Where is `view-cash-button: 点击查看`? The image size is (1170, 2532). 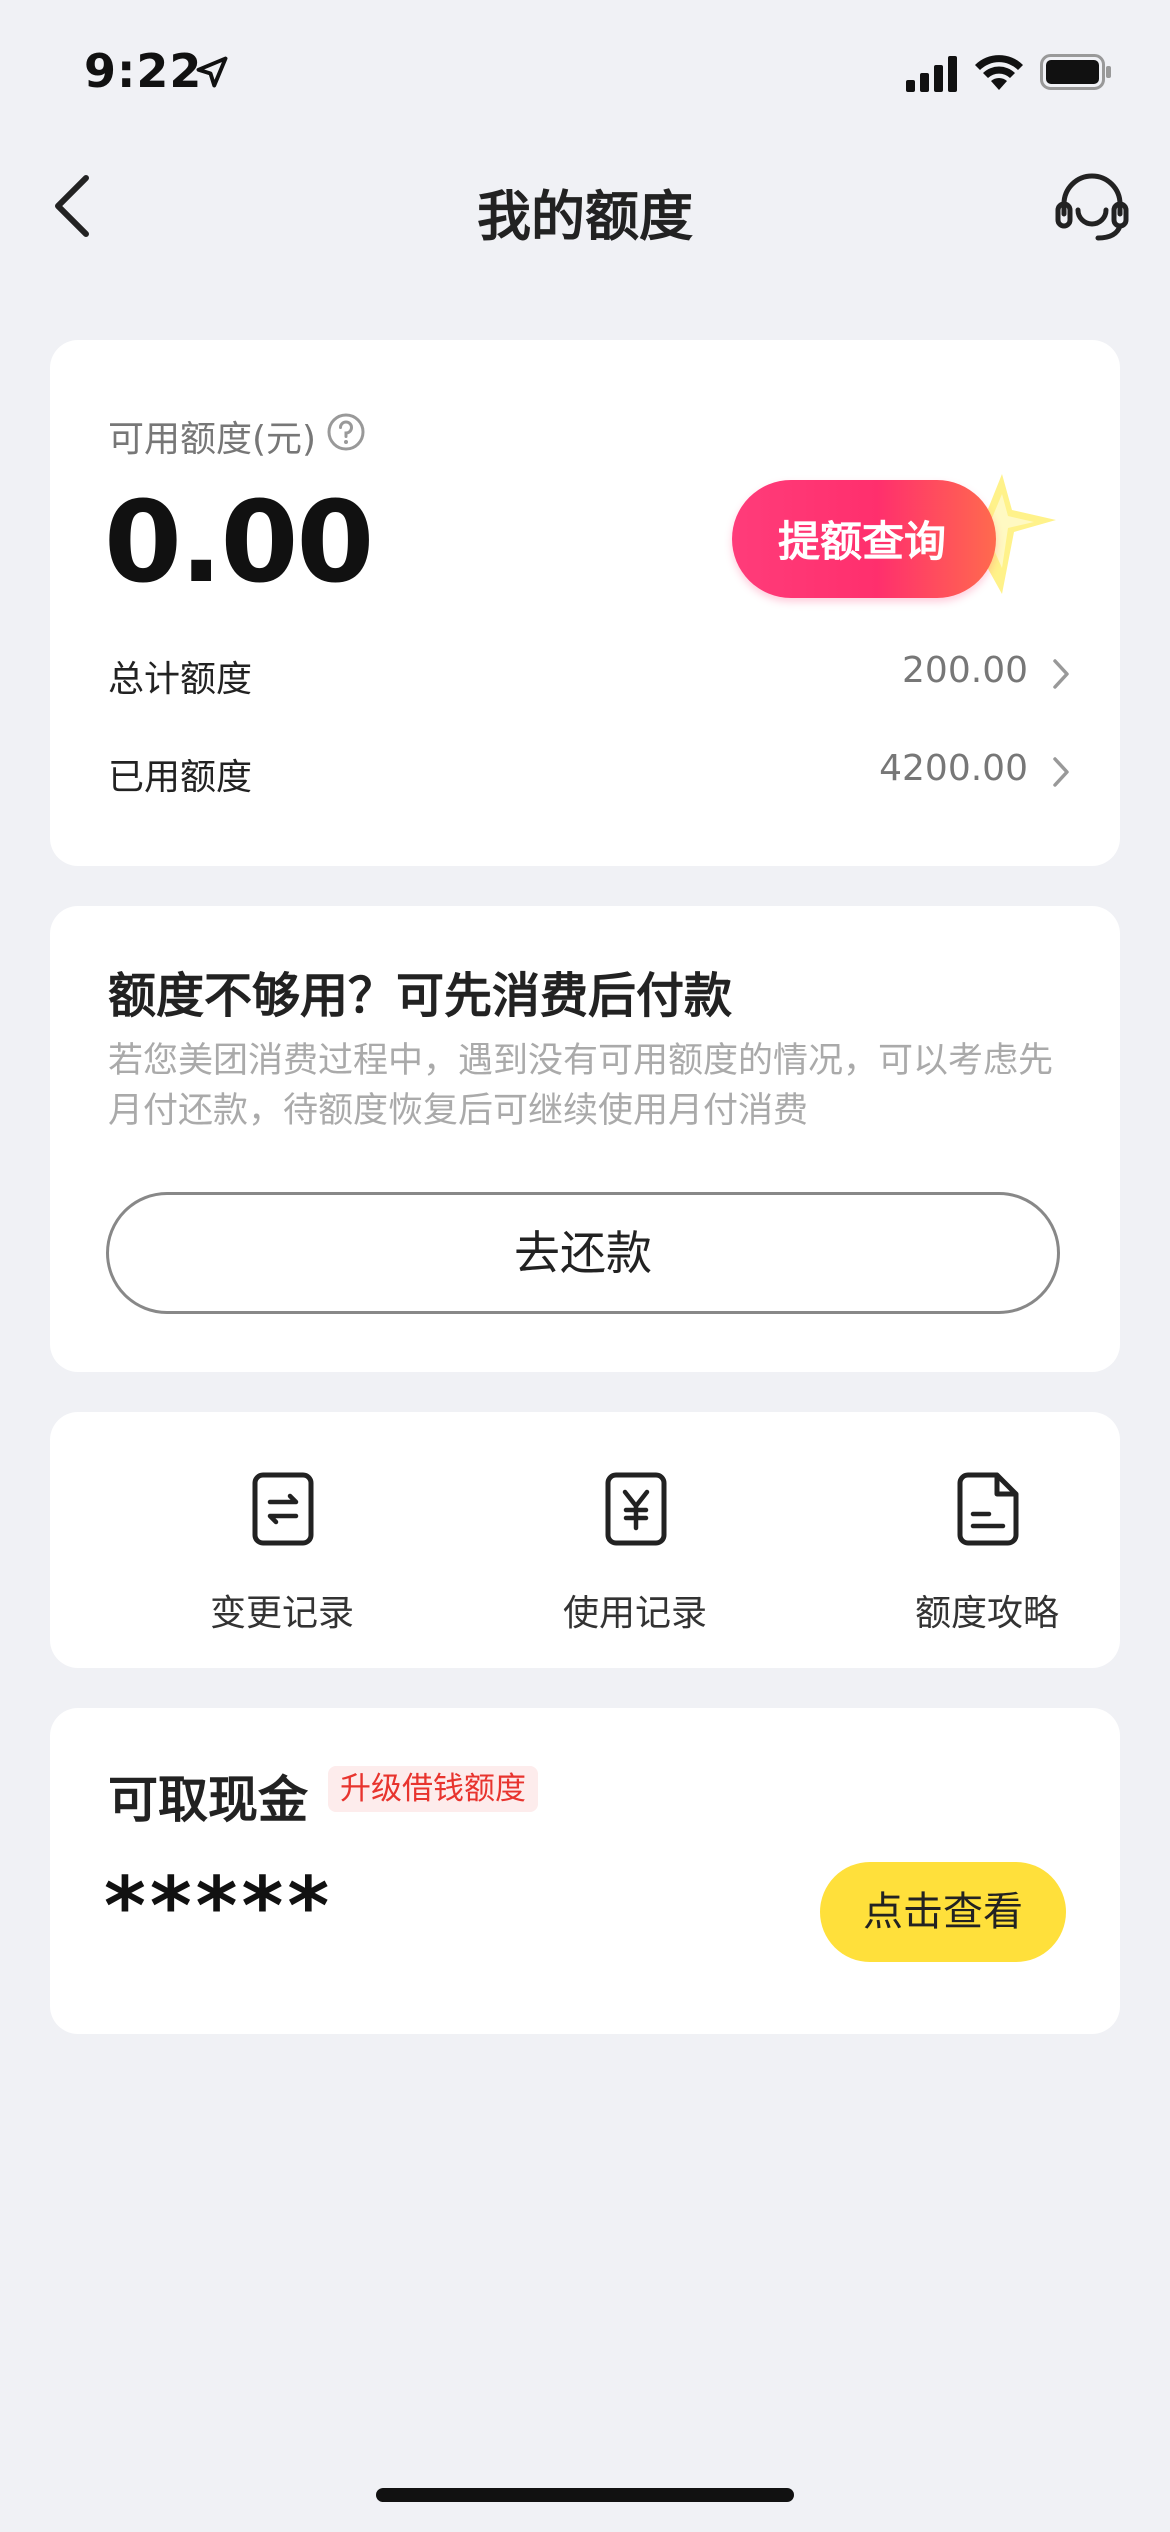 view-cash-button: 点击查看 is located at coordinates (943, 1912).